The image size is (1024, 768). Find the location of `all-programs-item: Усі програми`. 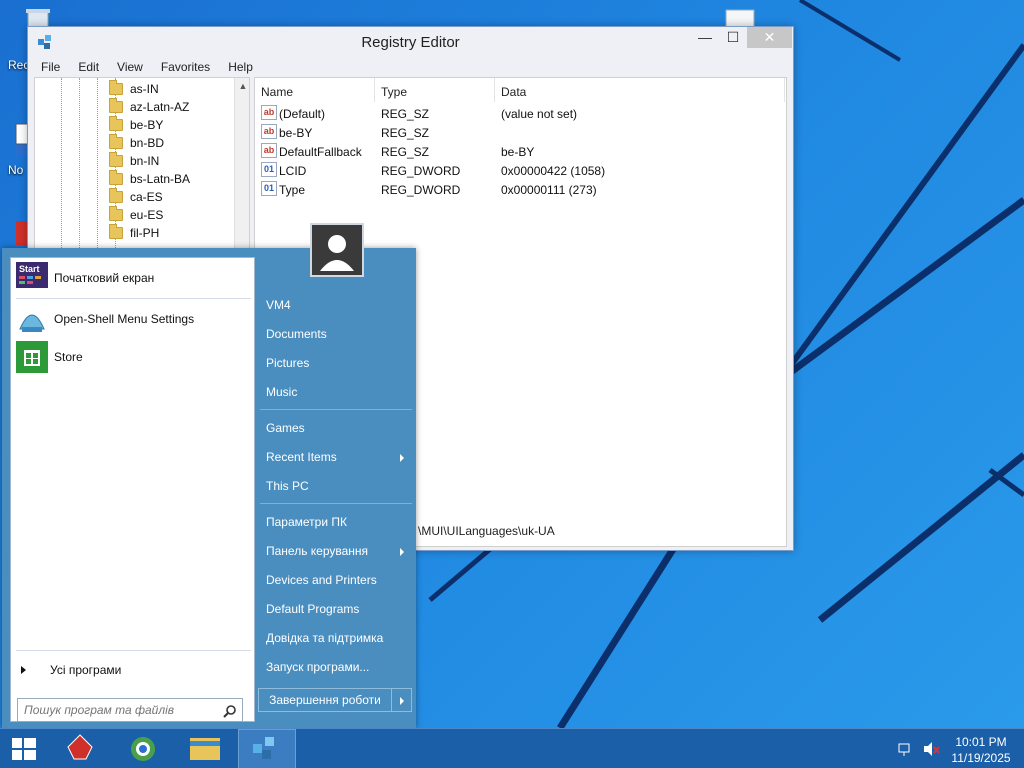

all-programs-item: Усі програми is located at coordinates (71, 670).